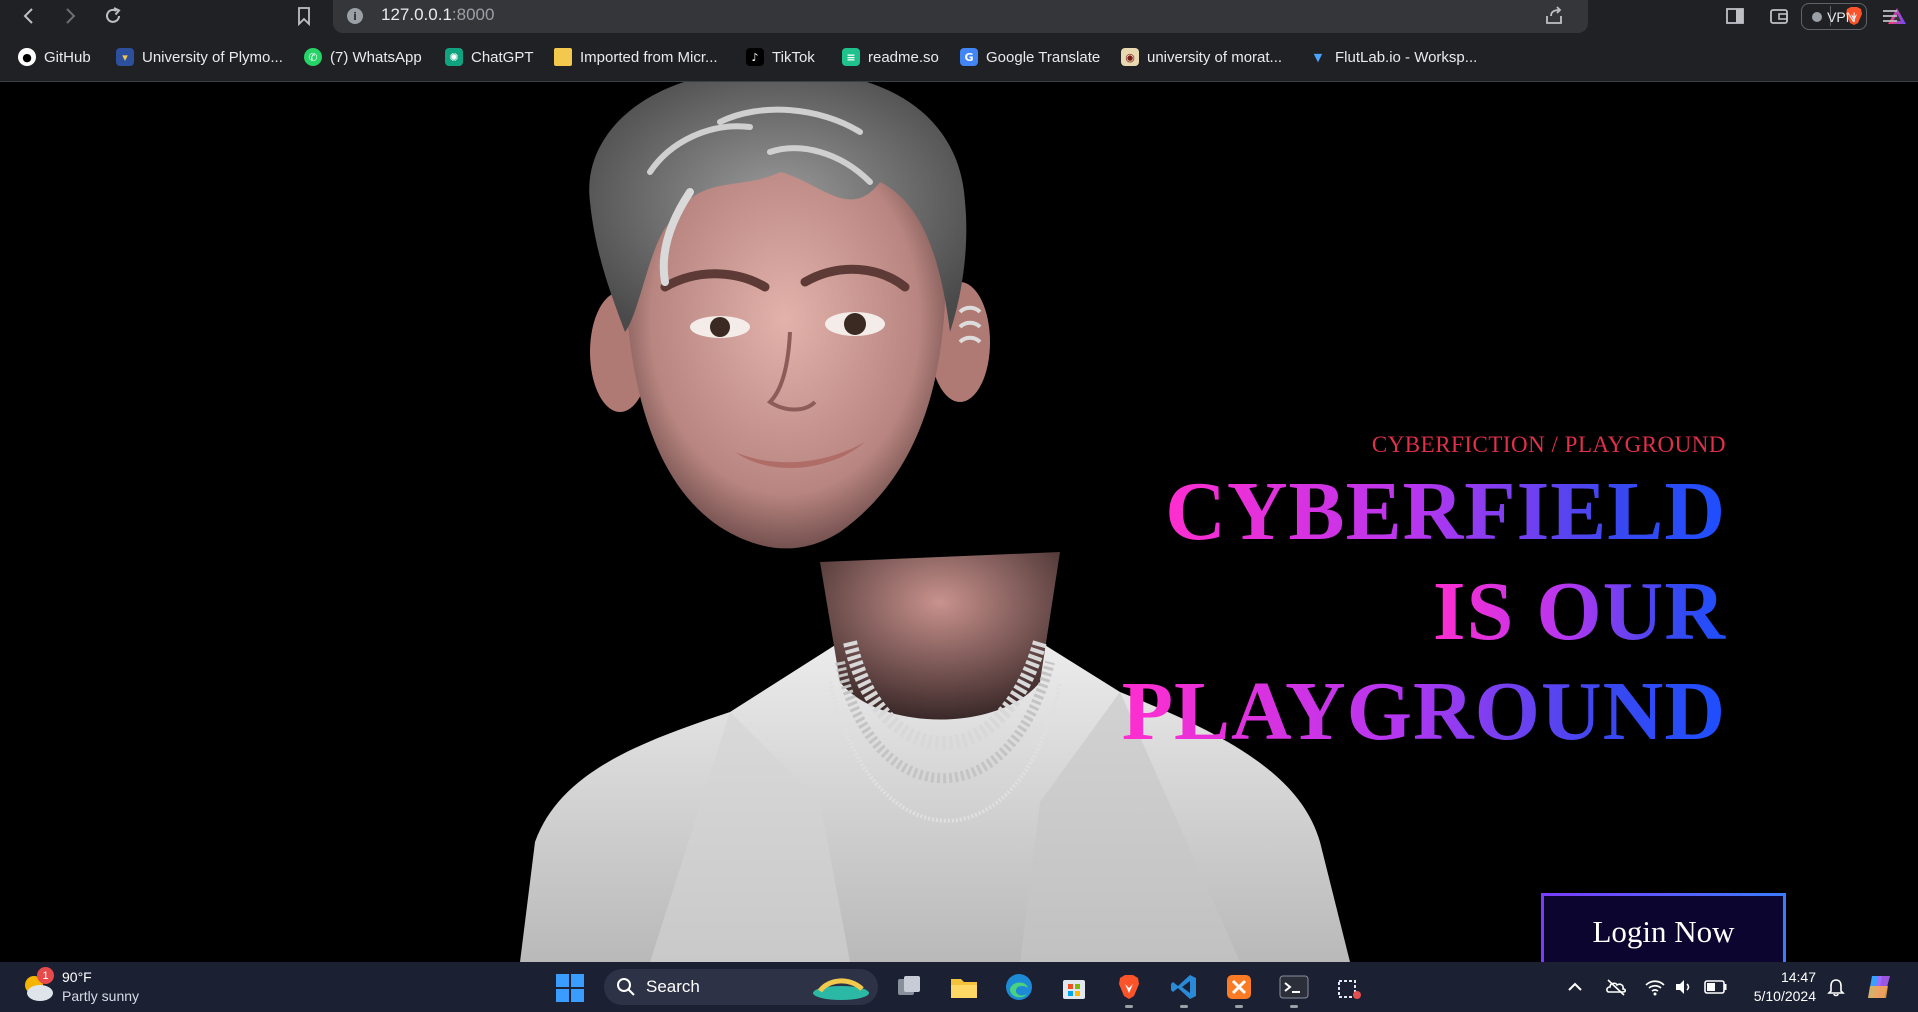 This screenshot has height=1012, width=1918. I want to click on vpn-button: VPN, so click(1834, 16).